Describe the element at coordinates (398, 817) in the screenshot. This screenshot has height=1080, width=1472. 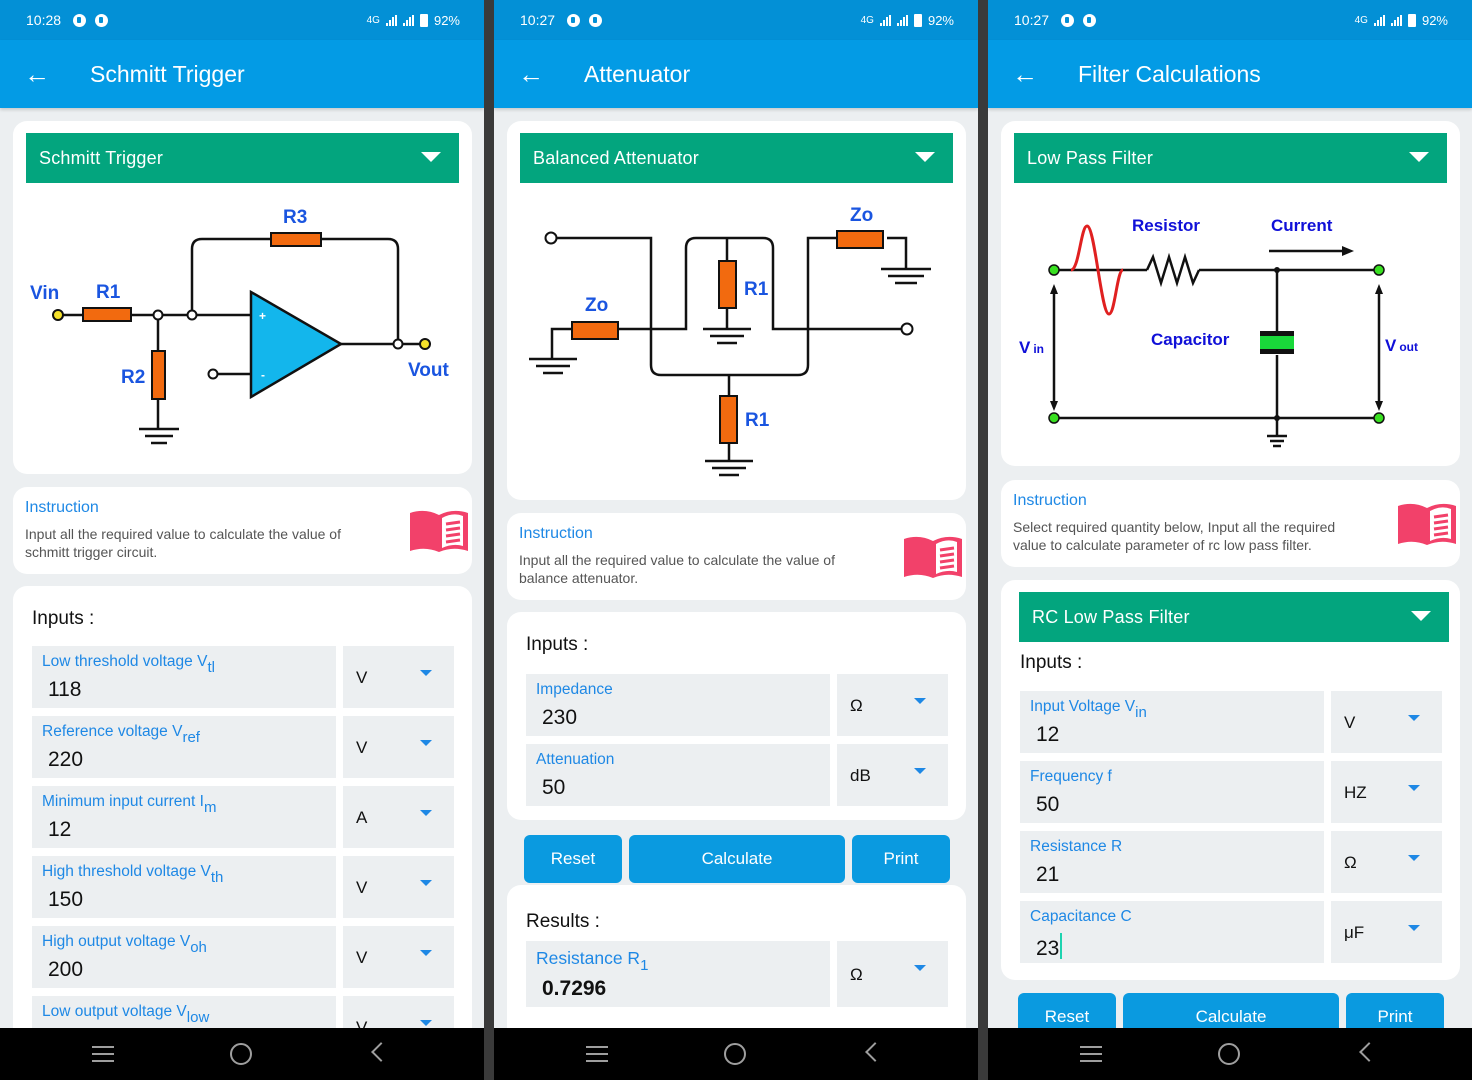
I see `unit-select: A` at that location.